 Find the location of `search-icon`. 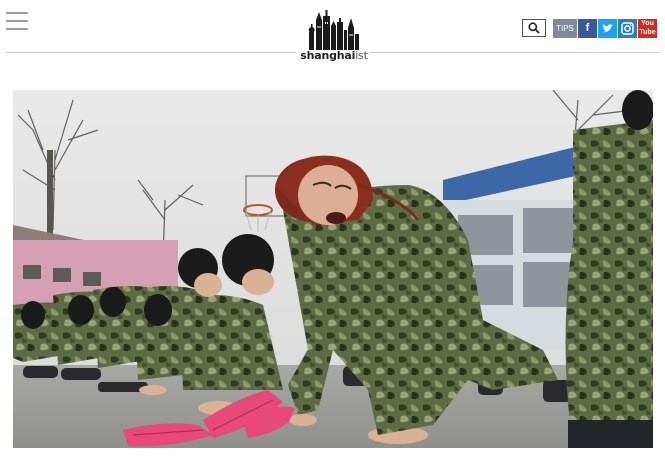

search-icon is located at coordinates (534, 28).